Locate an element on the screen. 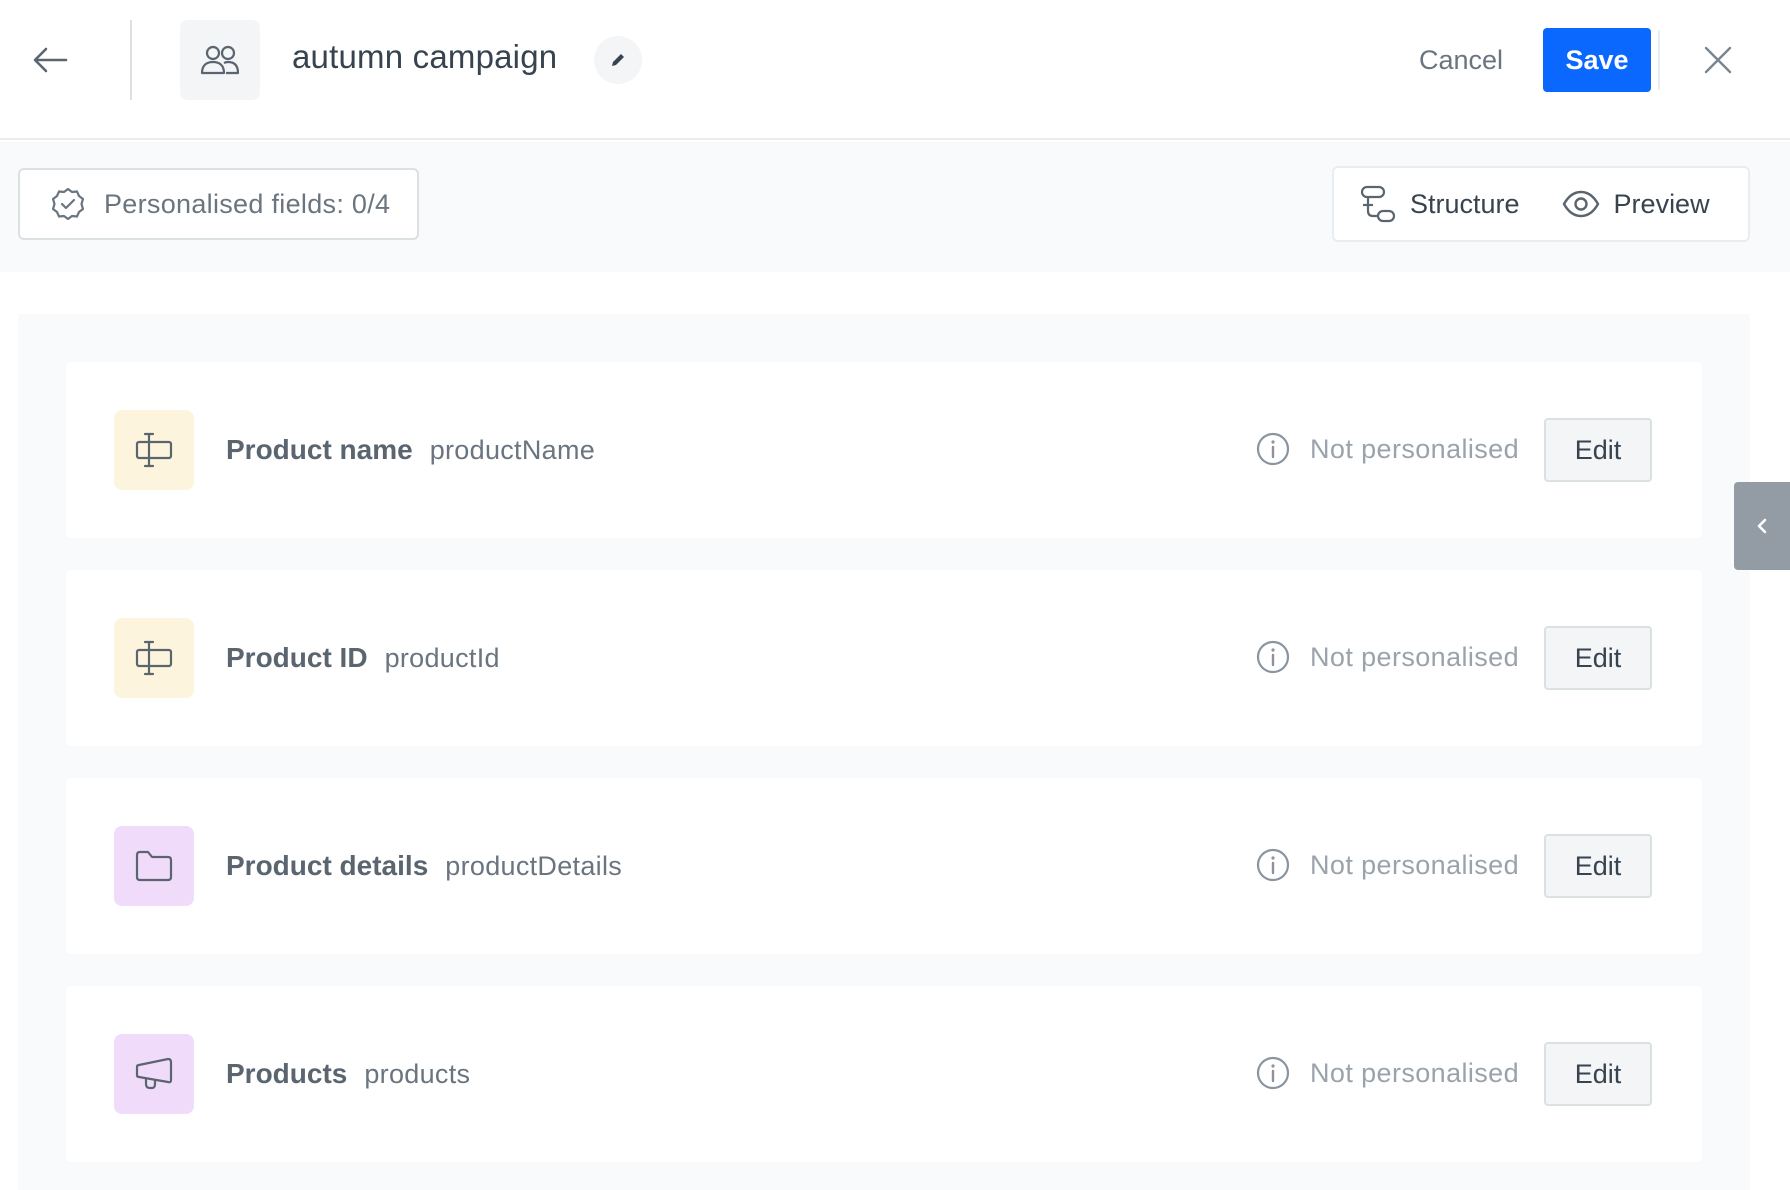 This screenshot has width=1790, height=1190. field-key: productDetails is located at coordinates (534, 866).